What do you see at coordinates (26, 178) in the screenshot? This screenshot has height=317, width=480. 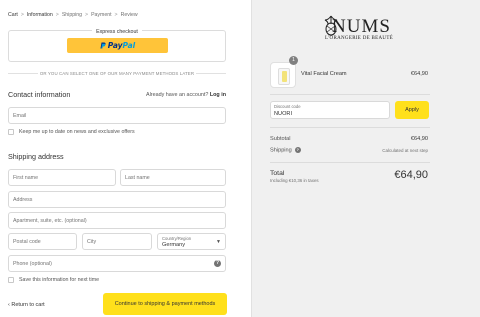 I see `first-name-placeholder: First name` at bounding box center [26, 178].